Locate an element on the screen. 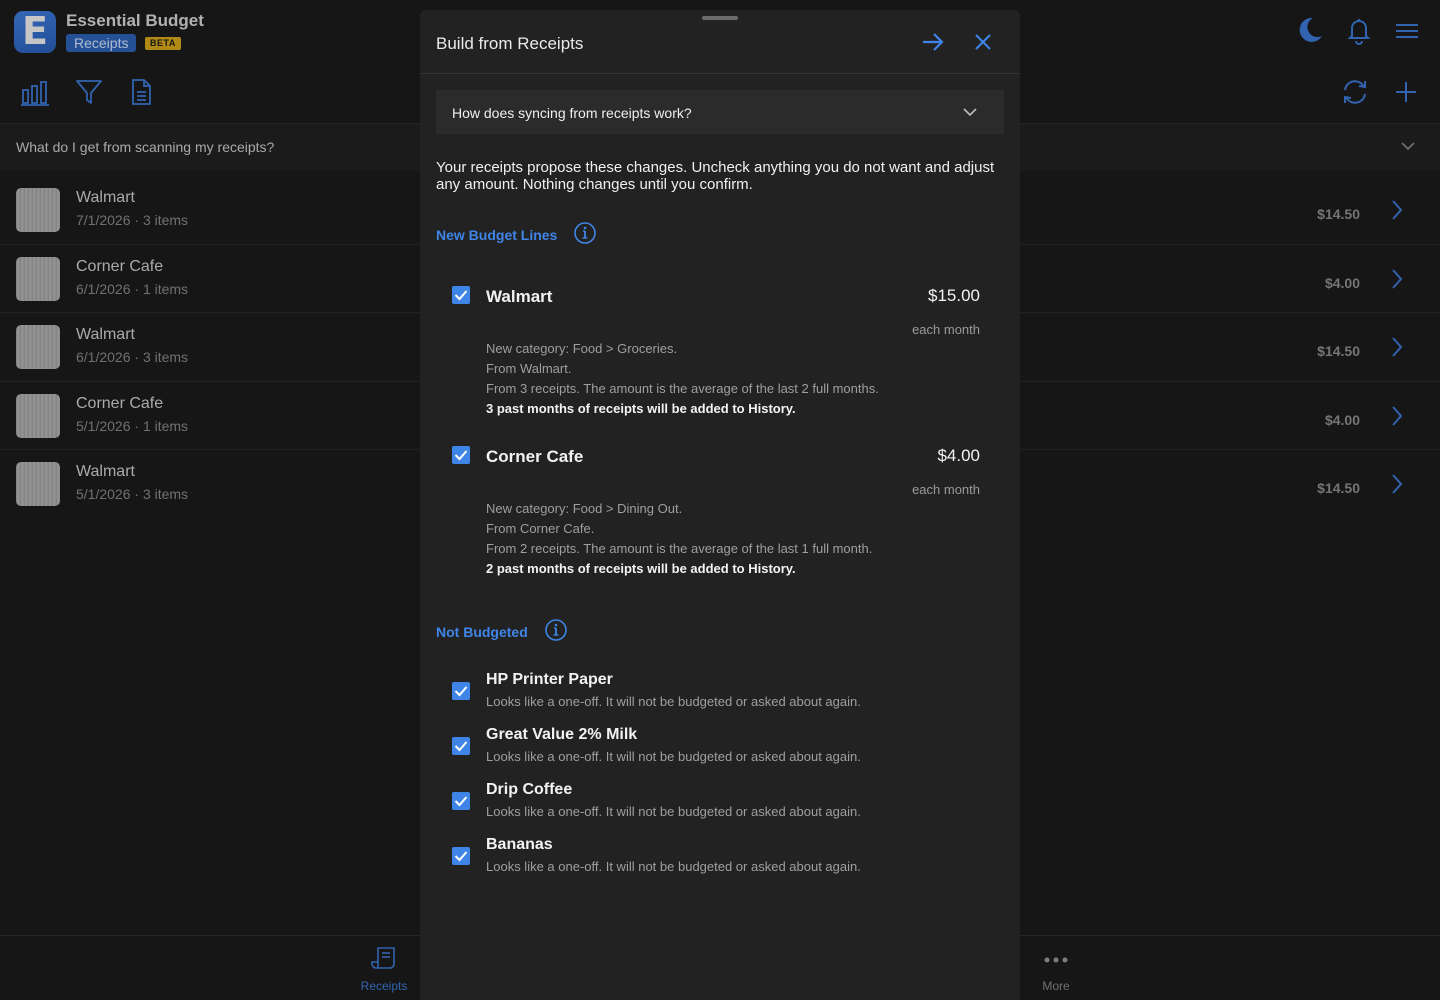 Image resolution: width=1440 pixels, height=1000 pixels. section-title: New Budget Lines is located at coordinates (497, 234).